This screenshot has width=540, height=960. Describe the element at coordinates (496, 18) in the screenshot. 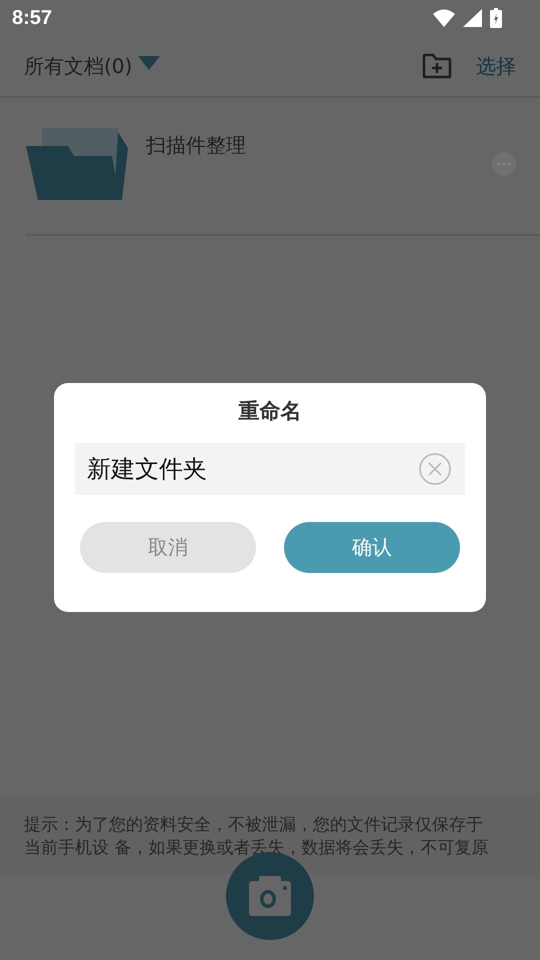

I see `battery-icon` at that location.